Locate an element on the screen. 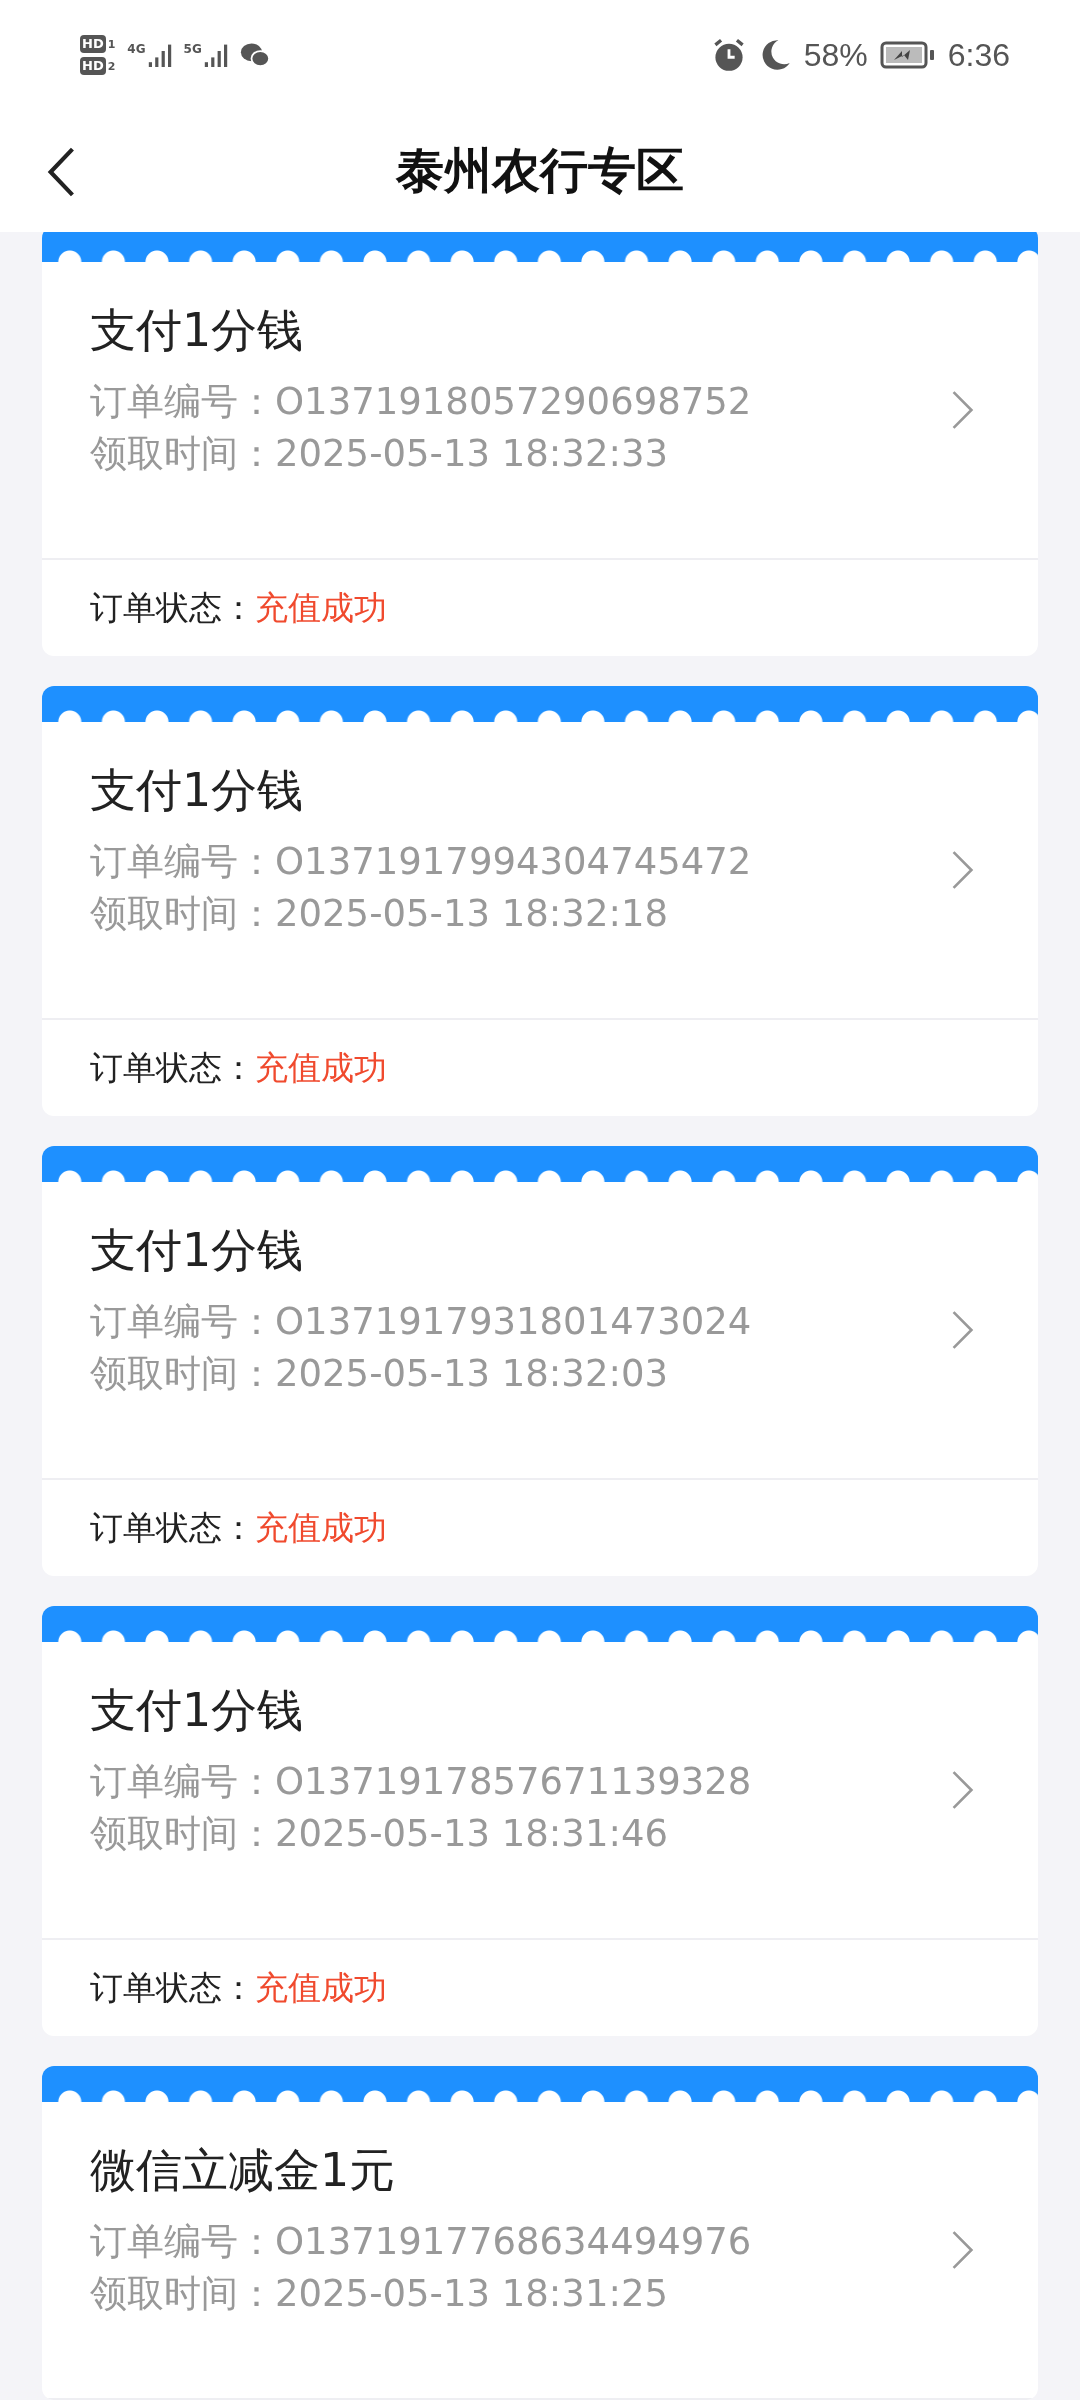  clock-time: 6:36 is located at coordinates (978, 55).